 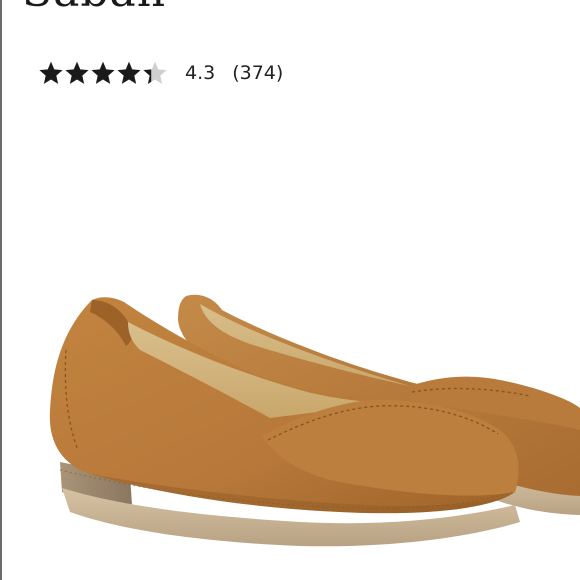 I want to click on star-rating, so click(x=103, y=73).